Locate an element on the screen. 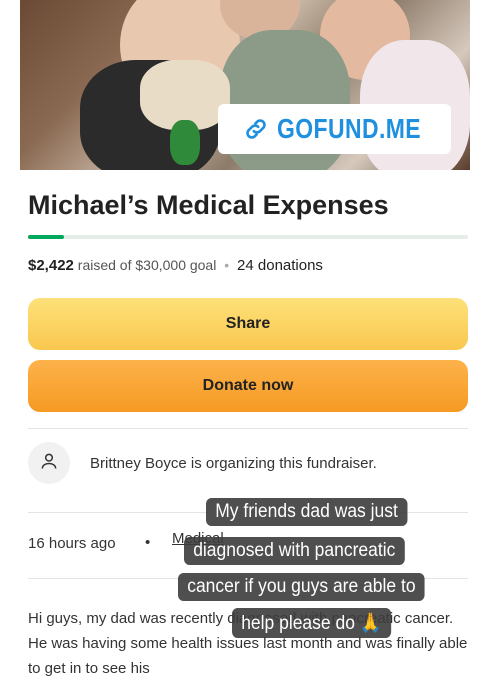  created-time: 16 hours ago is located at coordinates (72, 543).